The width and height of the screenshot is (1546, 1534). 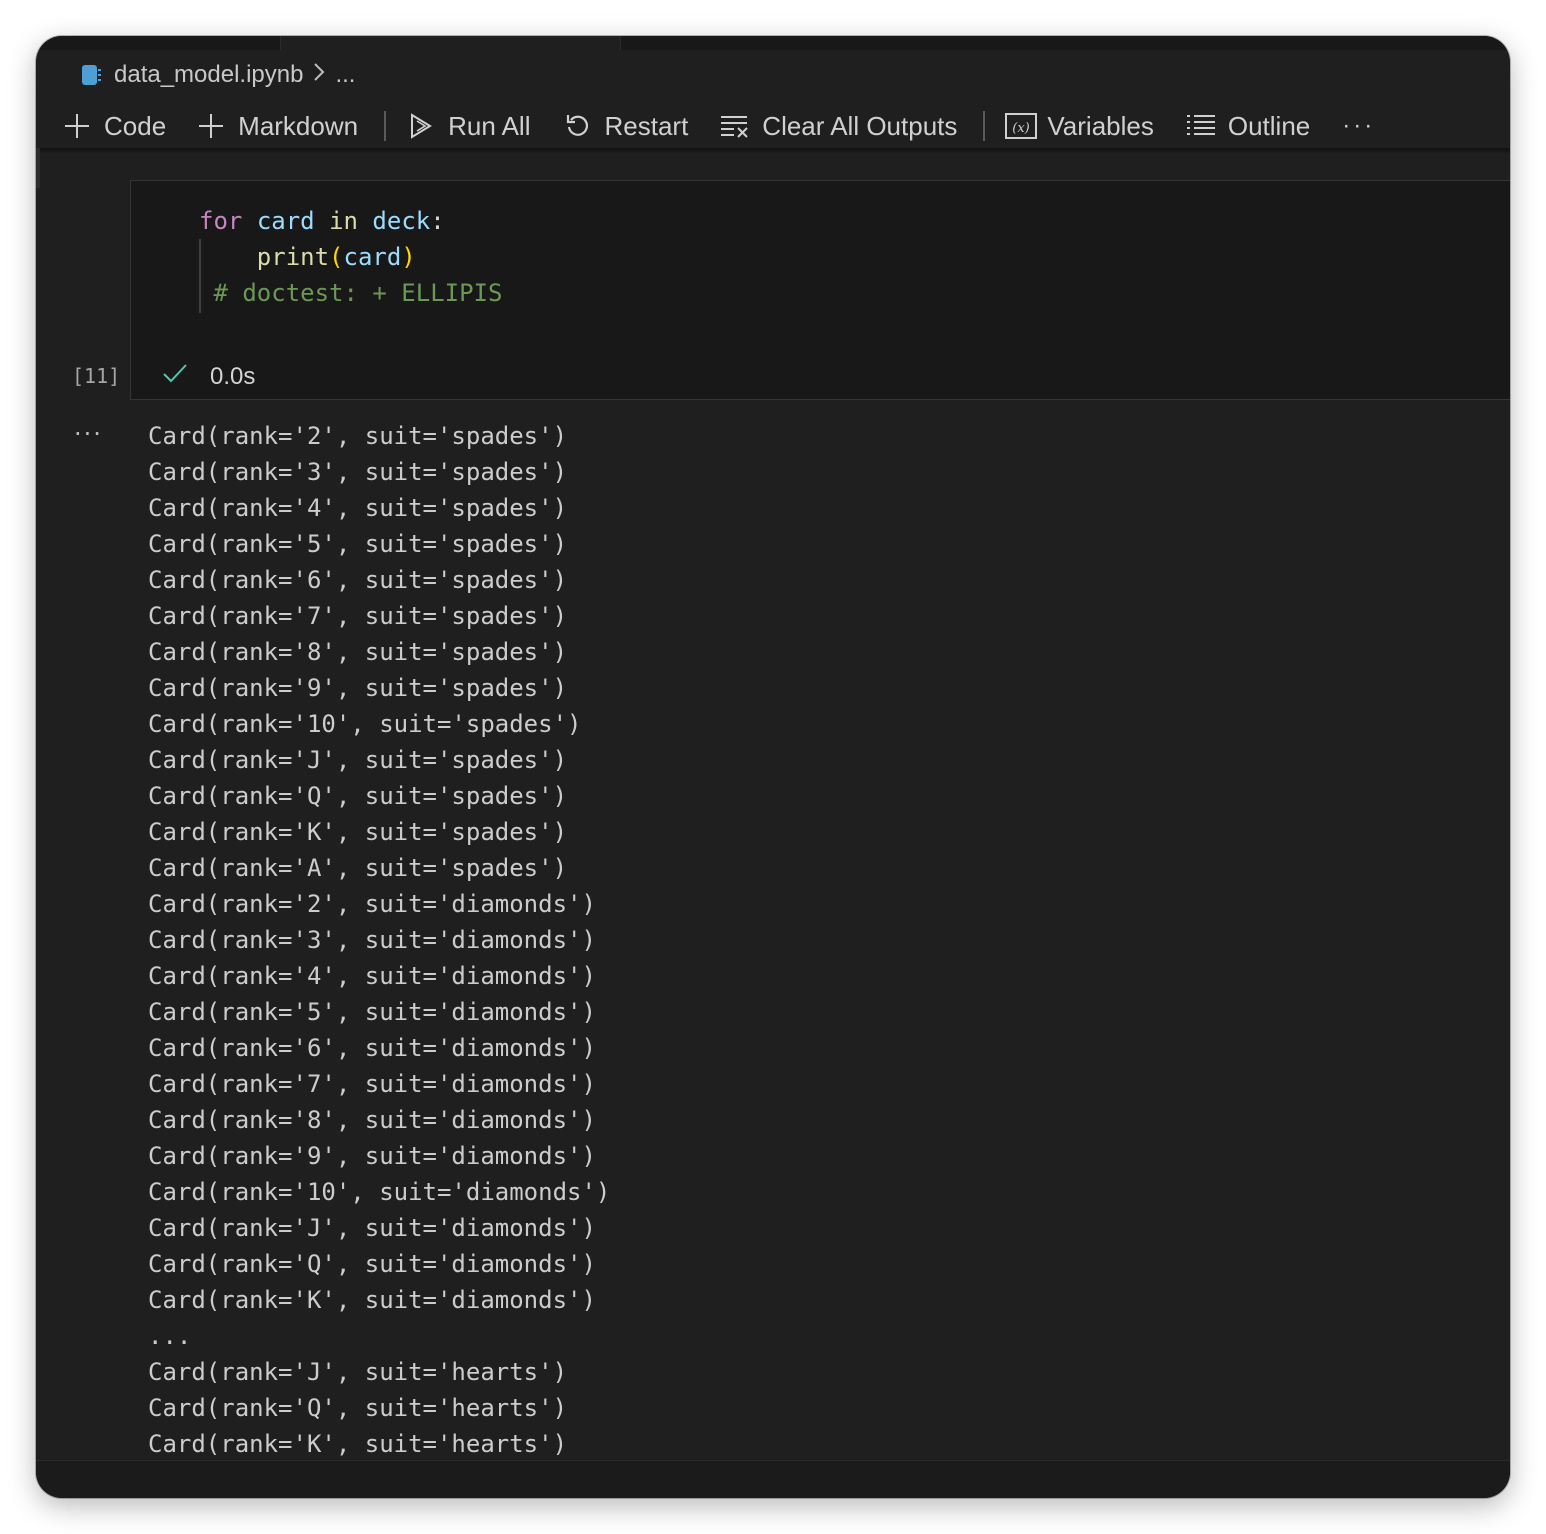 I want to click on output-line: Card(rank='K', suit='spades'), so click(x=358, y=832).